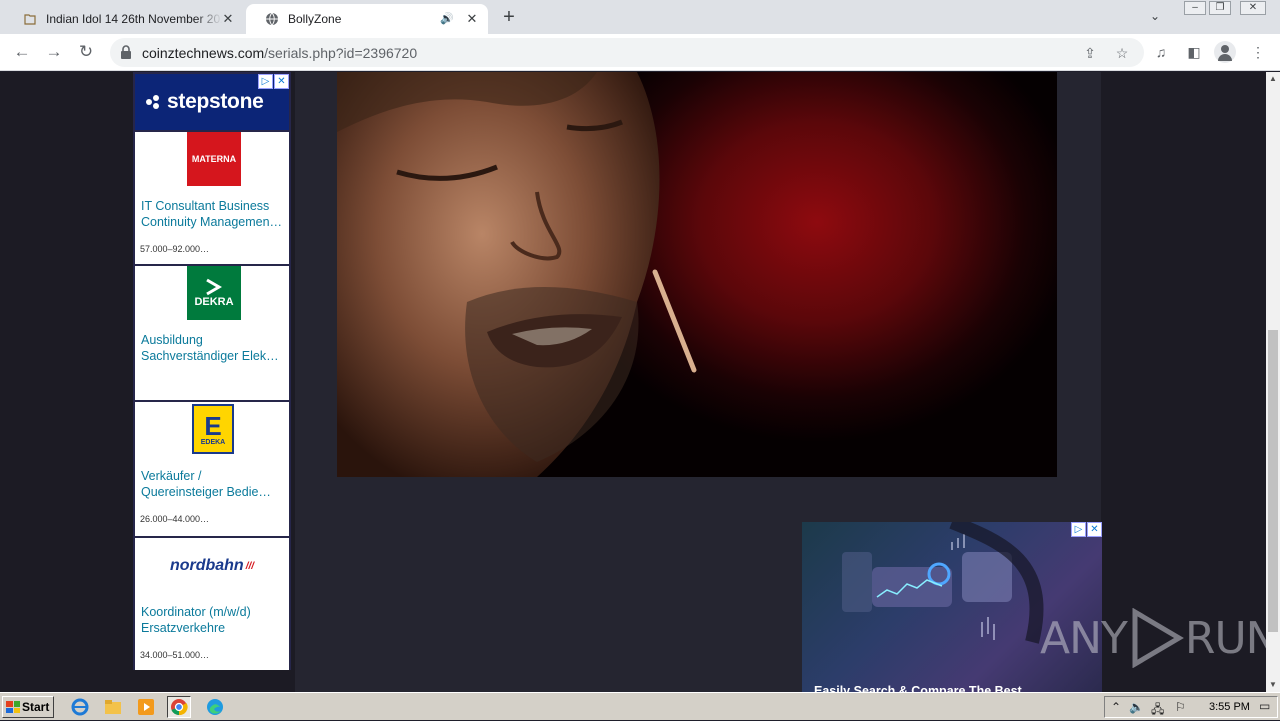 The height and width of the screenshot is (721, 1280). What do you see at coordinates (214, 159) in the screenshot?
I see `materna-logo: MATERNA` at bounding box center [214, 159].